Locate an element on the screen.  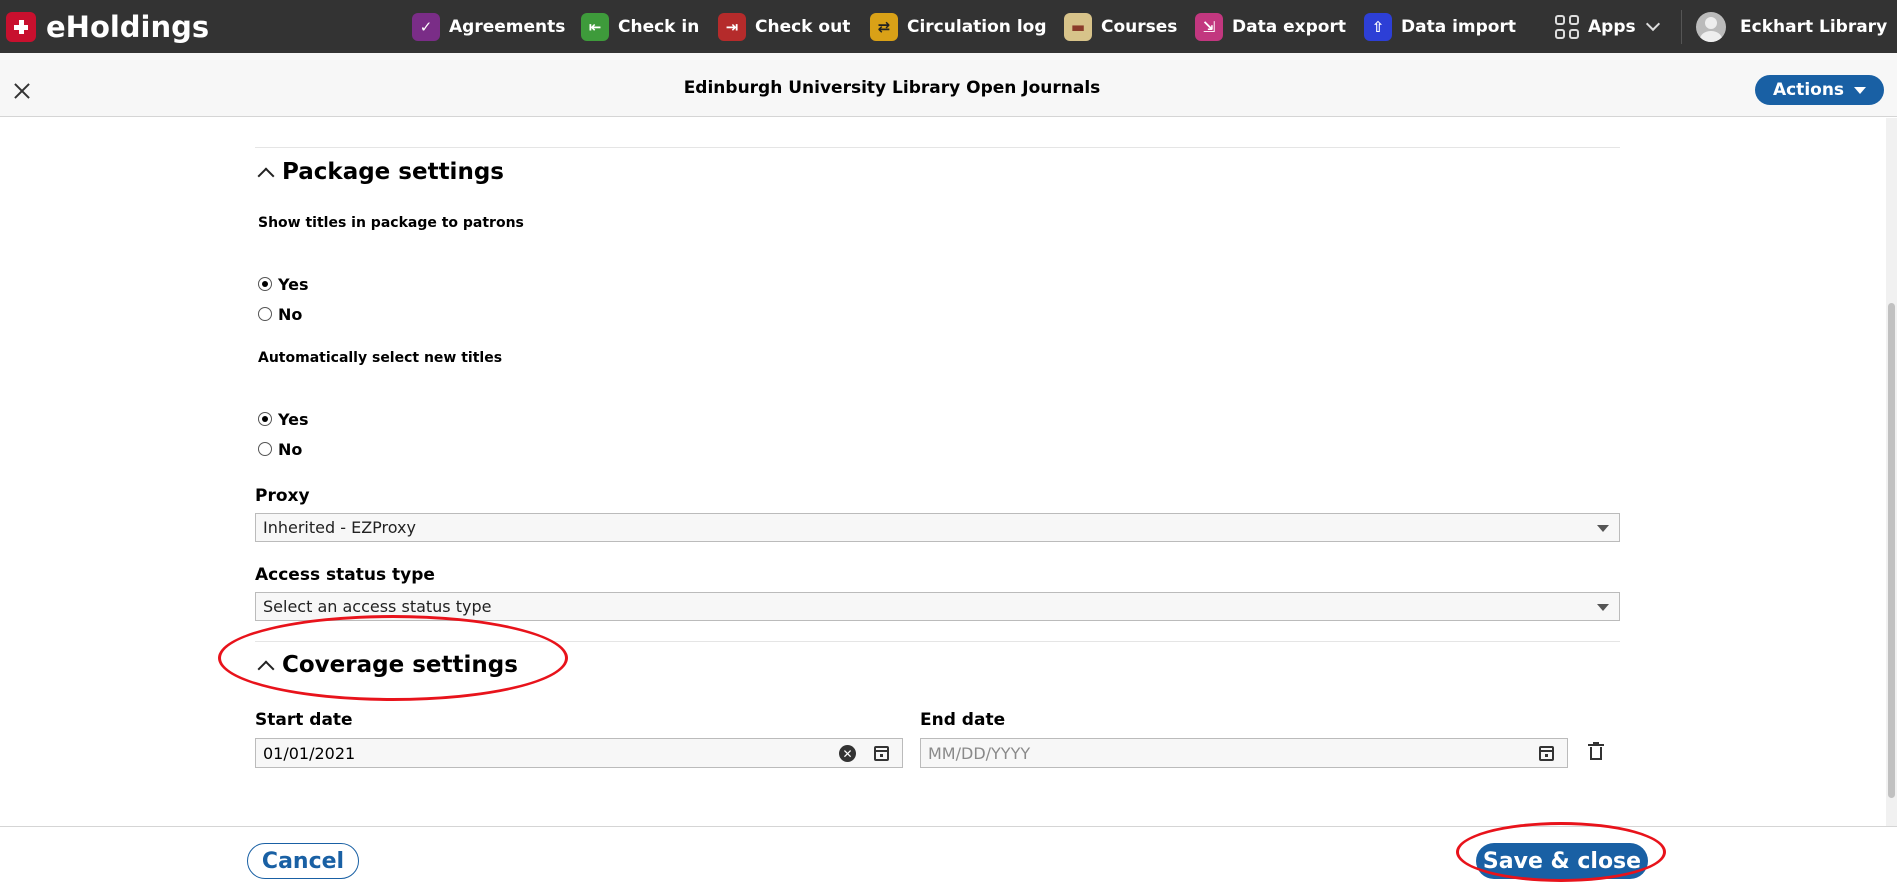
nav-app-label: Agreements is located at coordinates (507, 27).